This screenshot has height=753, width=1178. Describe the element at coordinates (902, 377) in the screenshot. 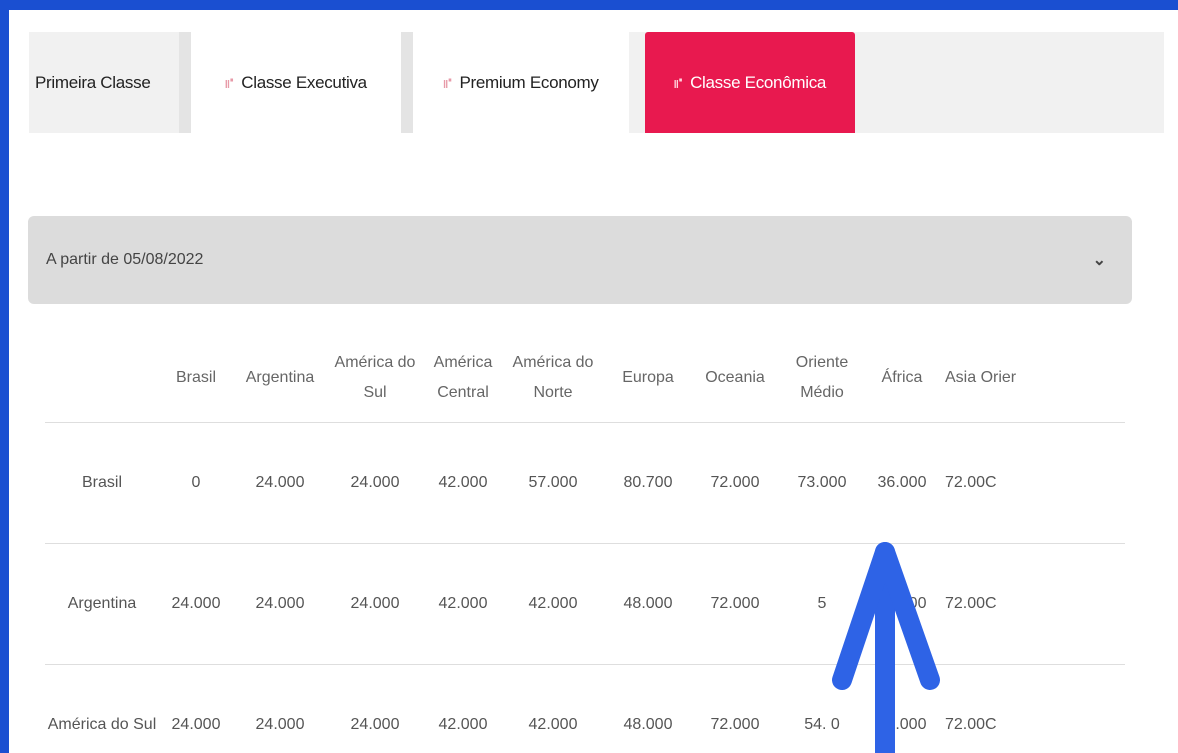

I see `header-cell: África` at that location.